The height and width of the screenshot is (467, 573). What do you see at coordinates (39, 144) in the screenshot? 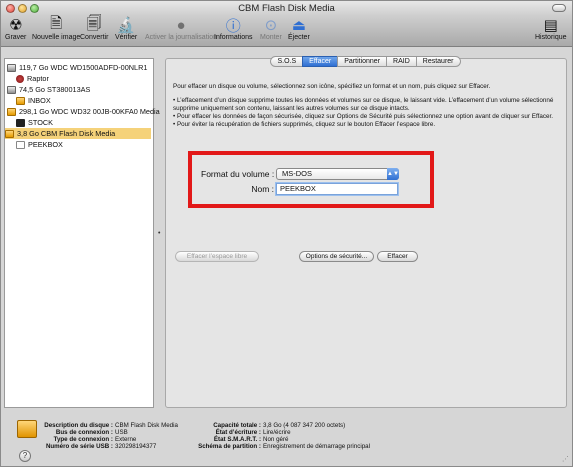
I see `volume-item: PEEKBOX` at bounding box center [39, 144].